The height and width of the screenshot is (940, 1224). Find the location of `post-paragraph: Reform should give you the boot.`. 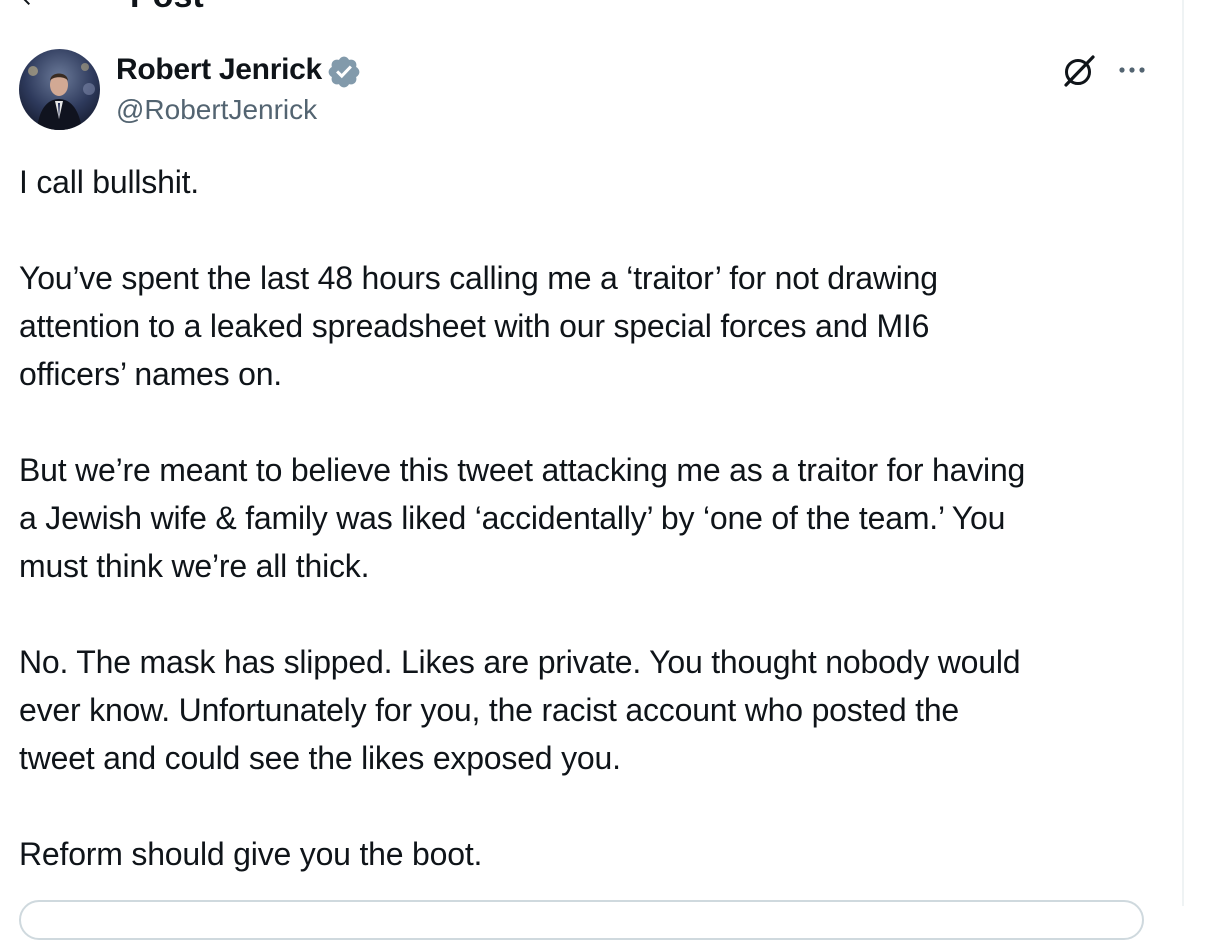

post-paragraph: Reform should give you the boot. is located at coordinates (594, 854).